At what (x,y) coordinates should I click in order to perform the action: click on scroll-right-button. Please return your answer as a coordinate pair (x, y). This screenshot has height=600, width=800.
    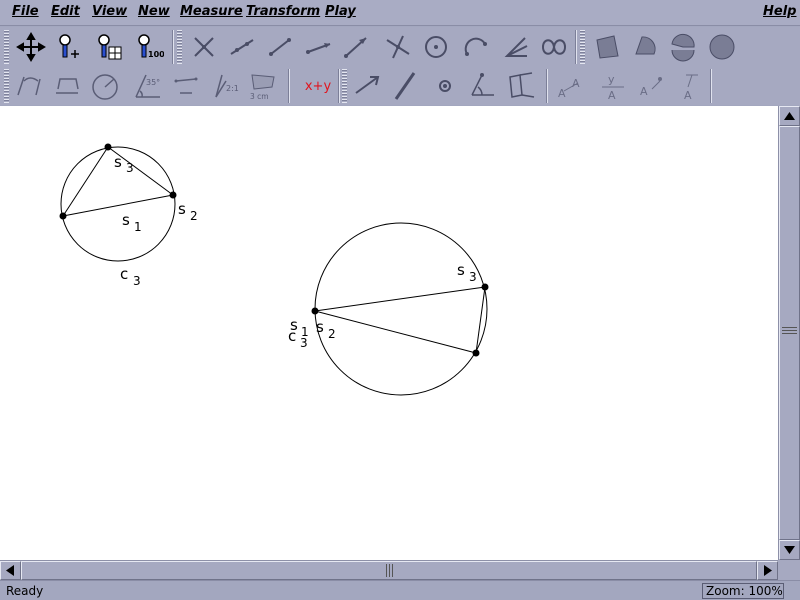
    Looking at the image, I should click on (767, 570).